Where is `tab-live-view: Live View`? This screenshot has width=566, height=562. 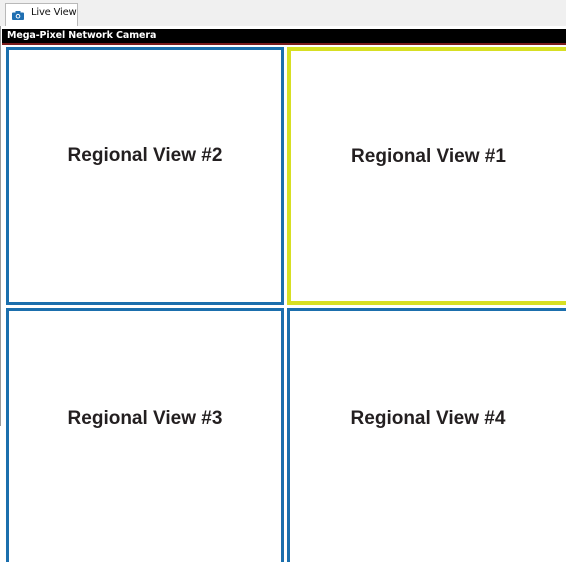 tab-live-view: Live View is located at coordinates (41, 14).